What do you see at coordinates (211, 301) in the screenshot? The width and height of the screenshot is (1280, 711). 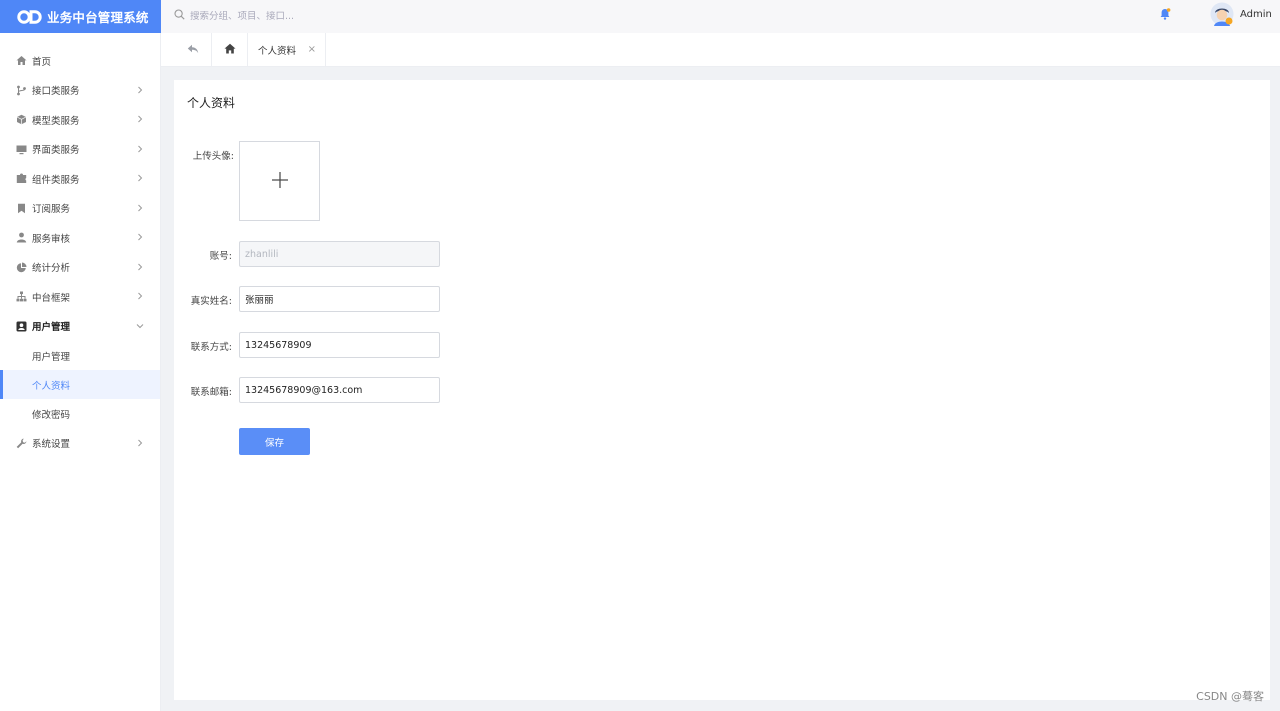 I see `real-name-label: 真实姓名:` at bounding box center [211, 301].